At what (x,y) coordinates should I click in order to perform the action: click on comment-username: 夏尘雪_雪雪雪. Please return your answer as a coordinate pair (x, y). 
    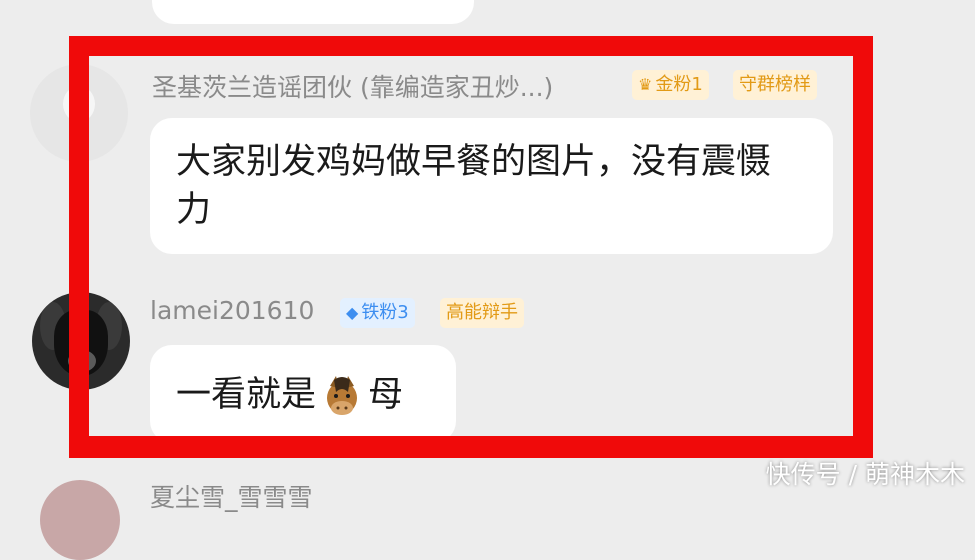
    Looking at the image, I should click on (231, 496).